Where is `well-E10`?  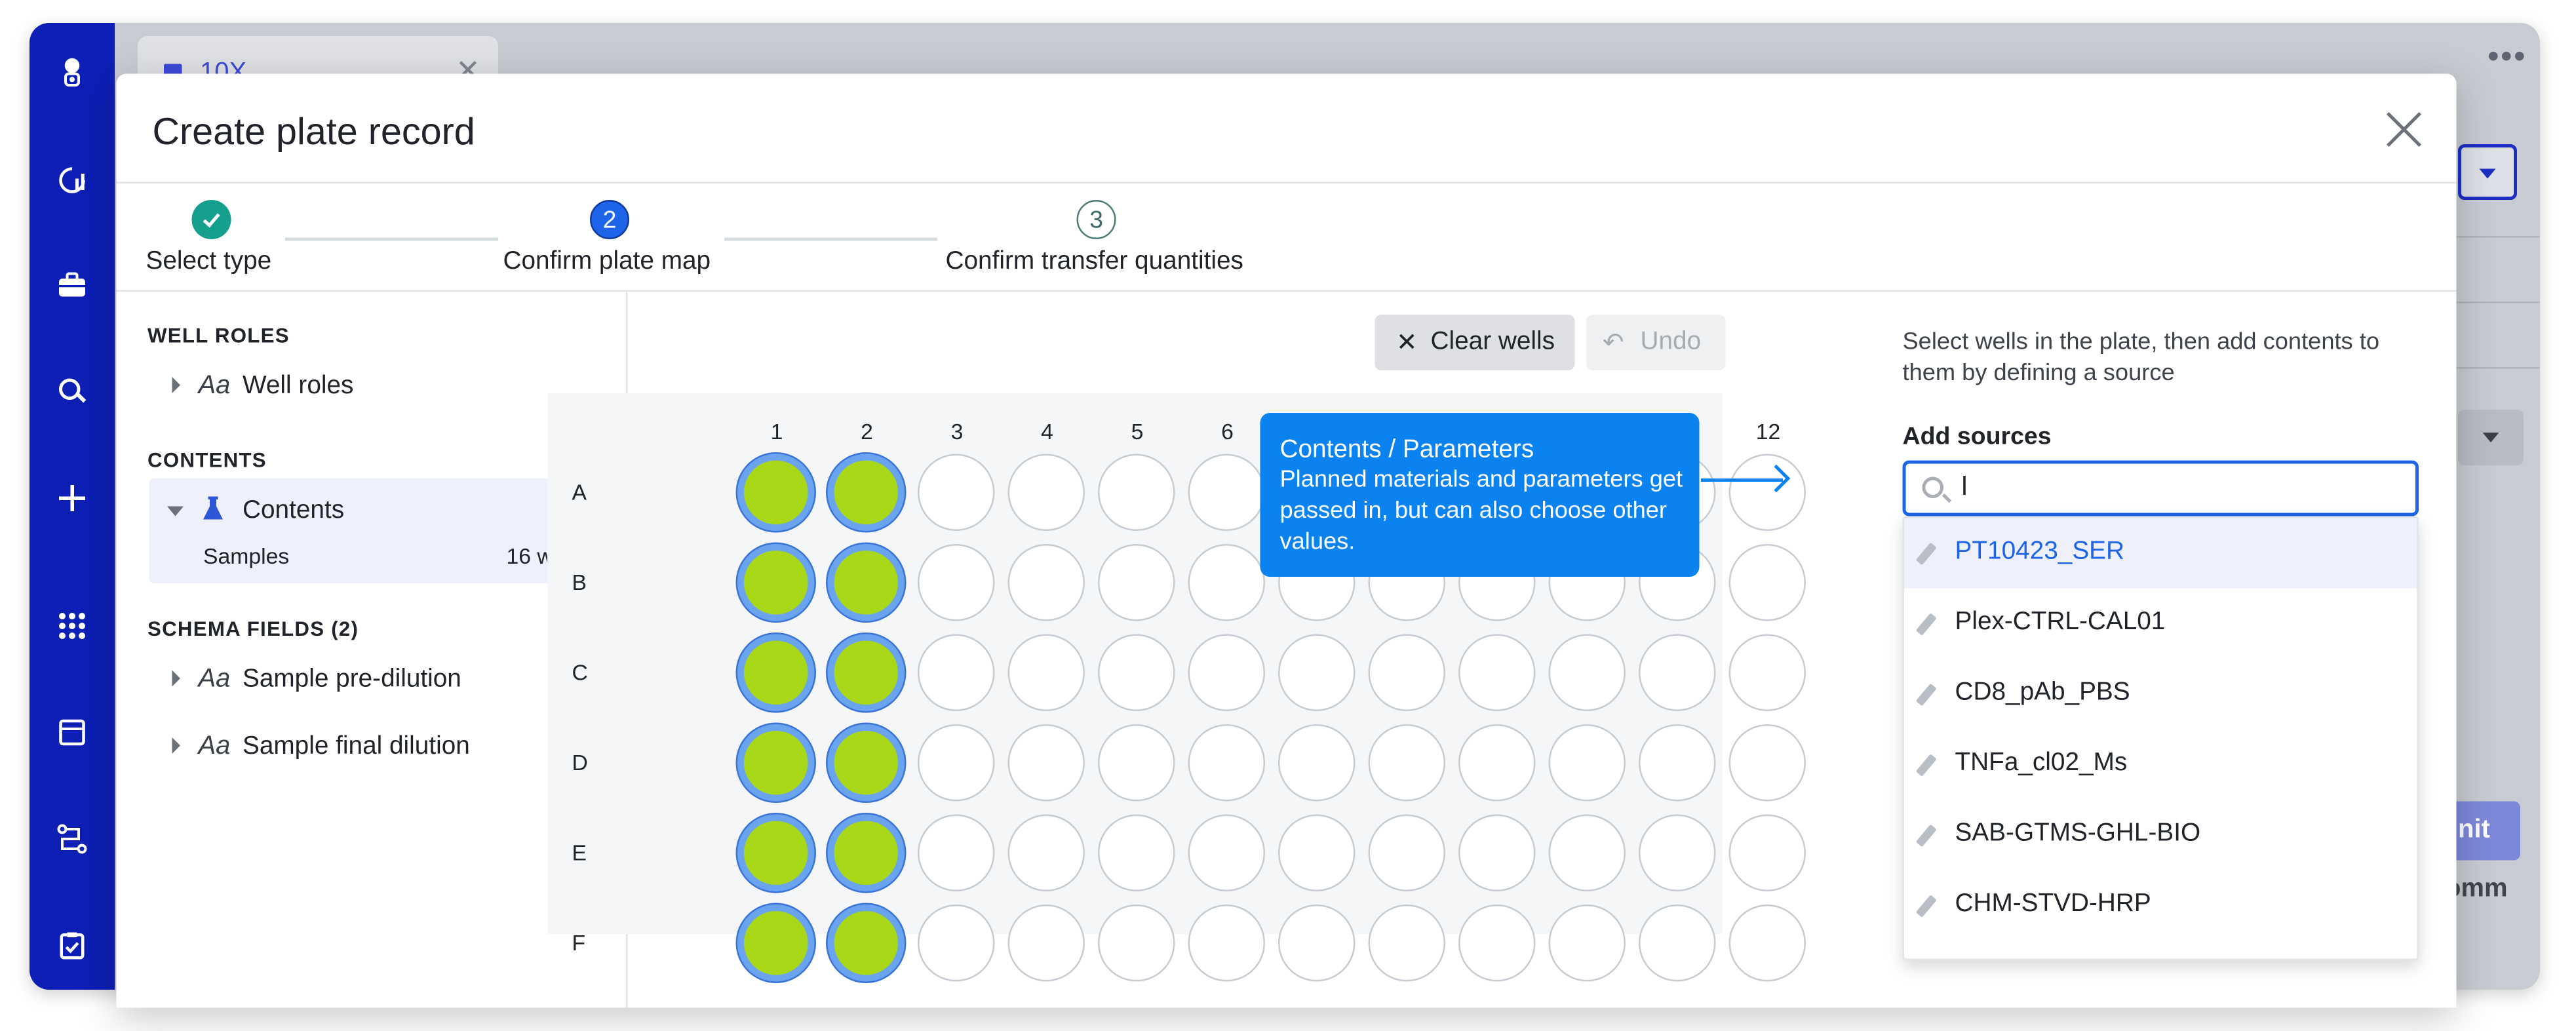
well-E10 is located at coordinates (1587, 853).